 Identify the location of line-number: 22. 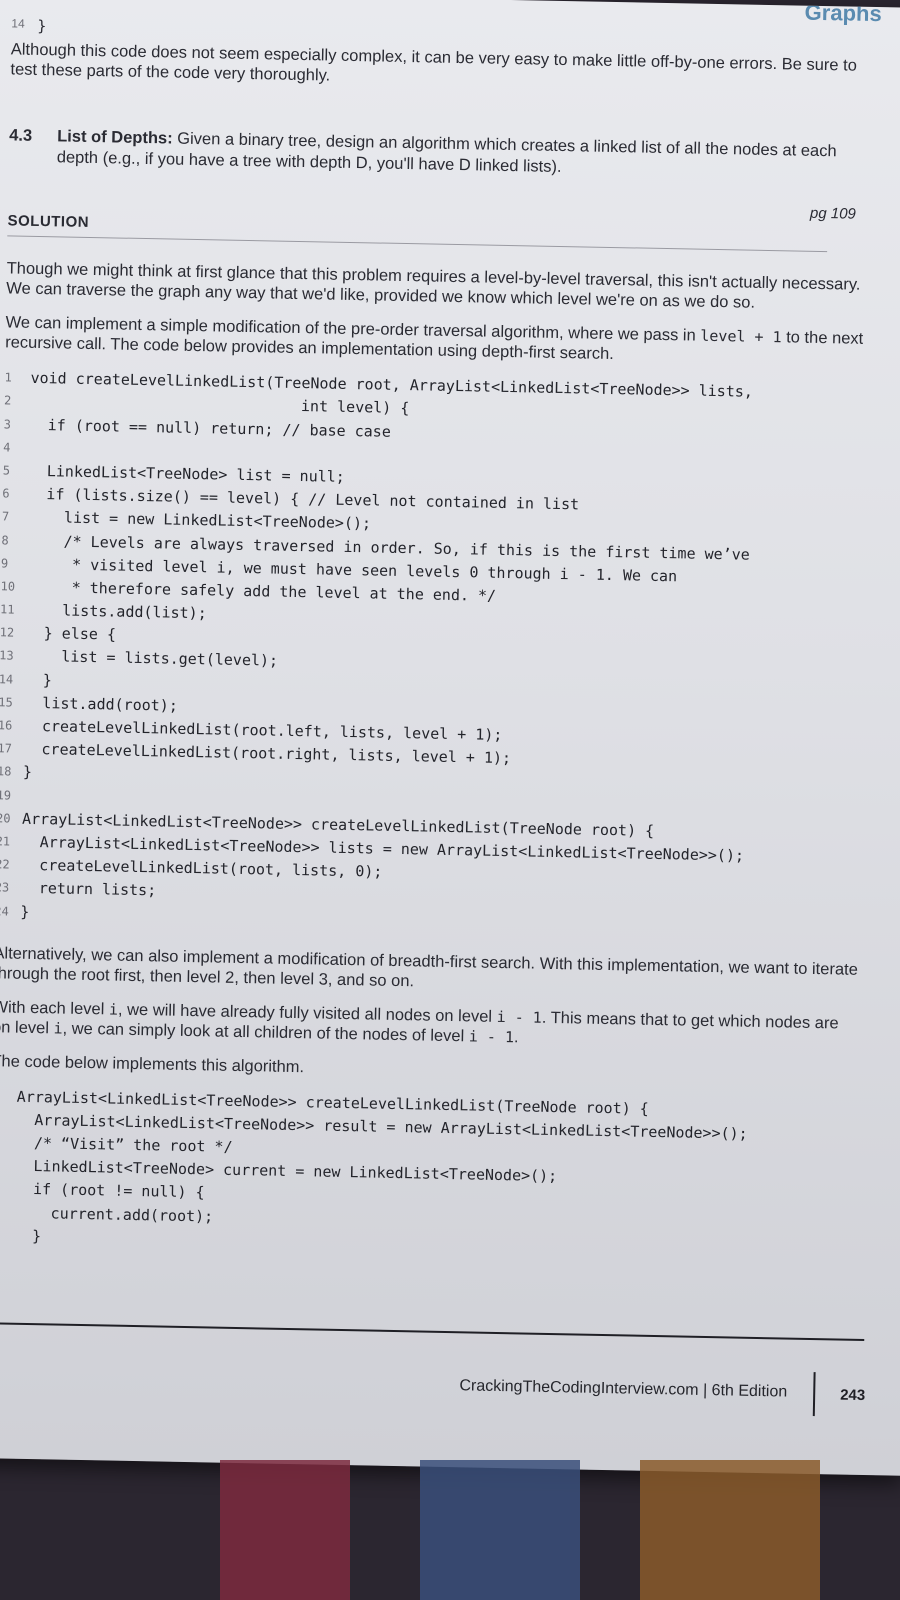
(5, 864).